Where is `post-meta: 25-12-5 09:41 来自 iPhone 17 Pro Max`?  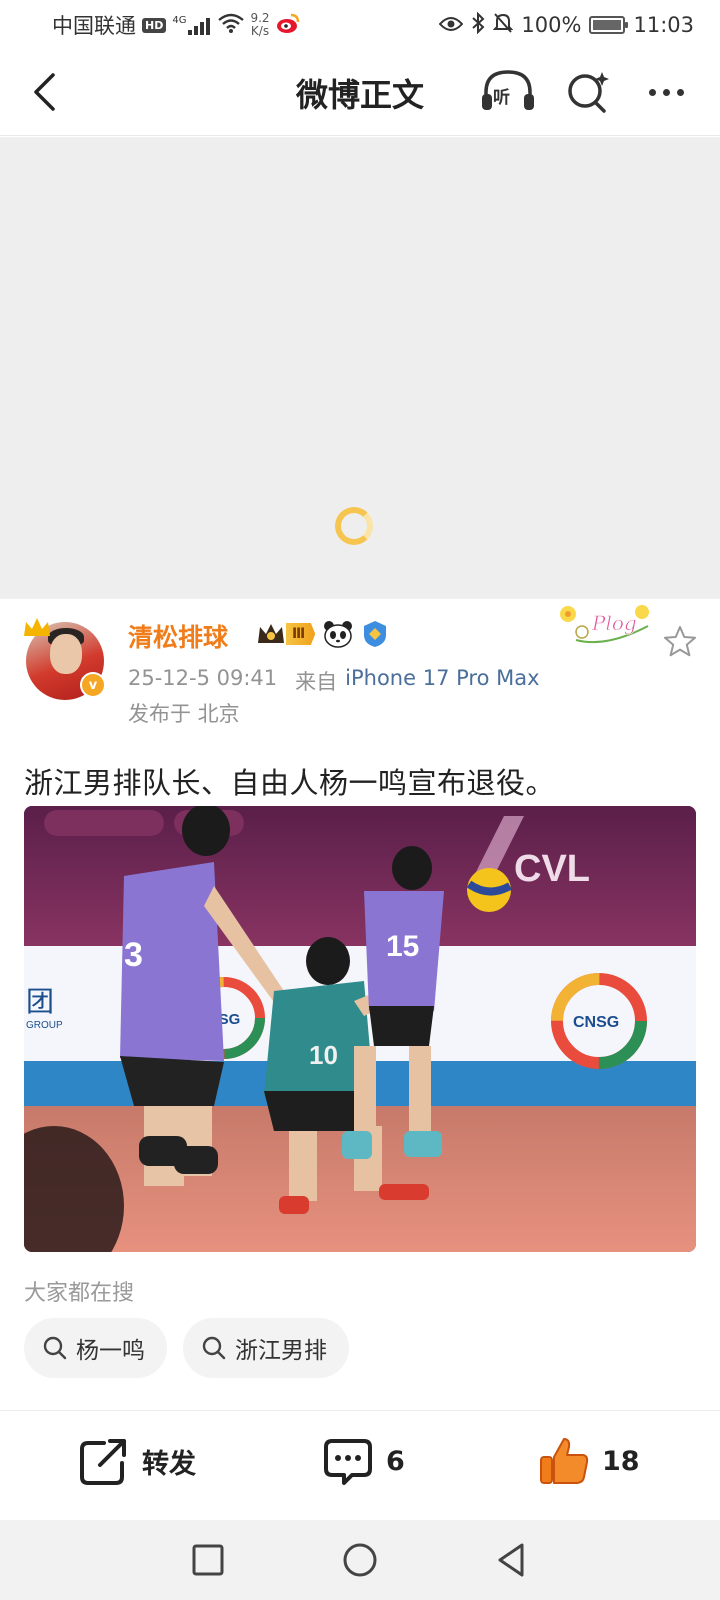
post-meta: 25-12-5 09:41 来自 iPhone 17 Pro Max is located at coordinates (334, 681).